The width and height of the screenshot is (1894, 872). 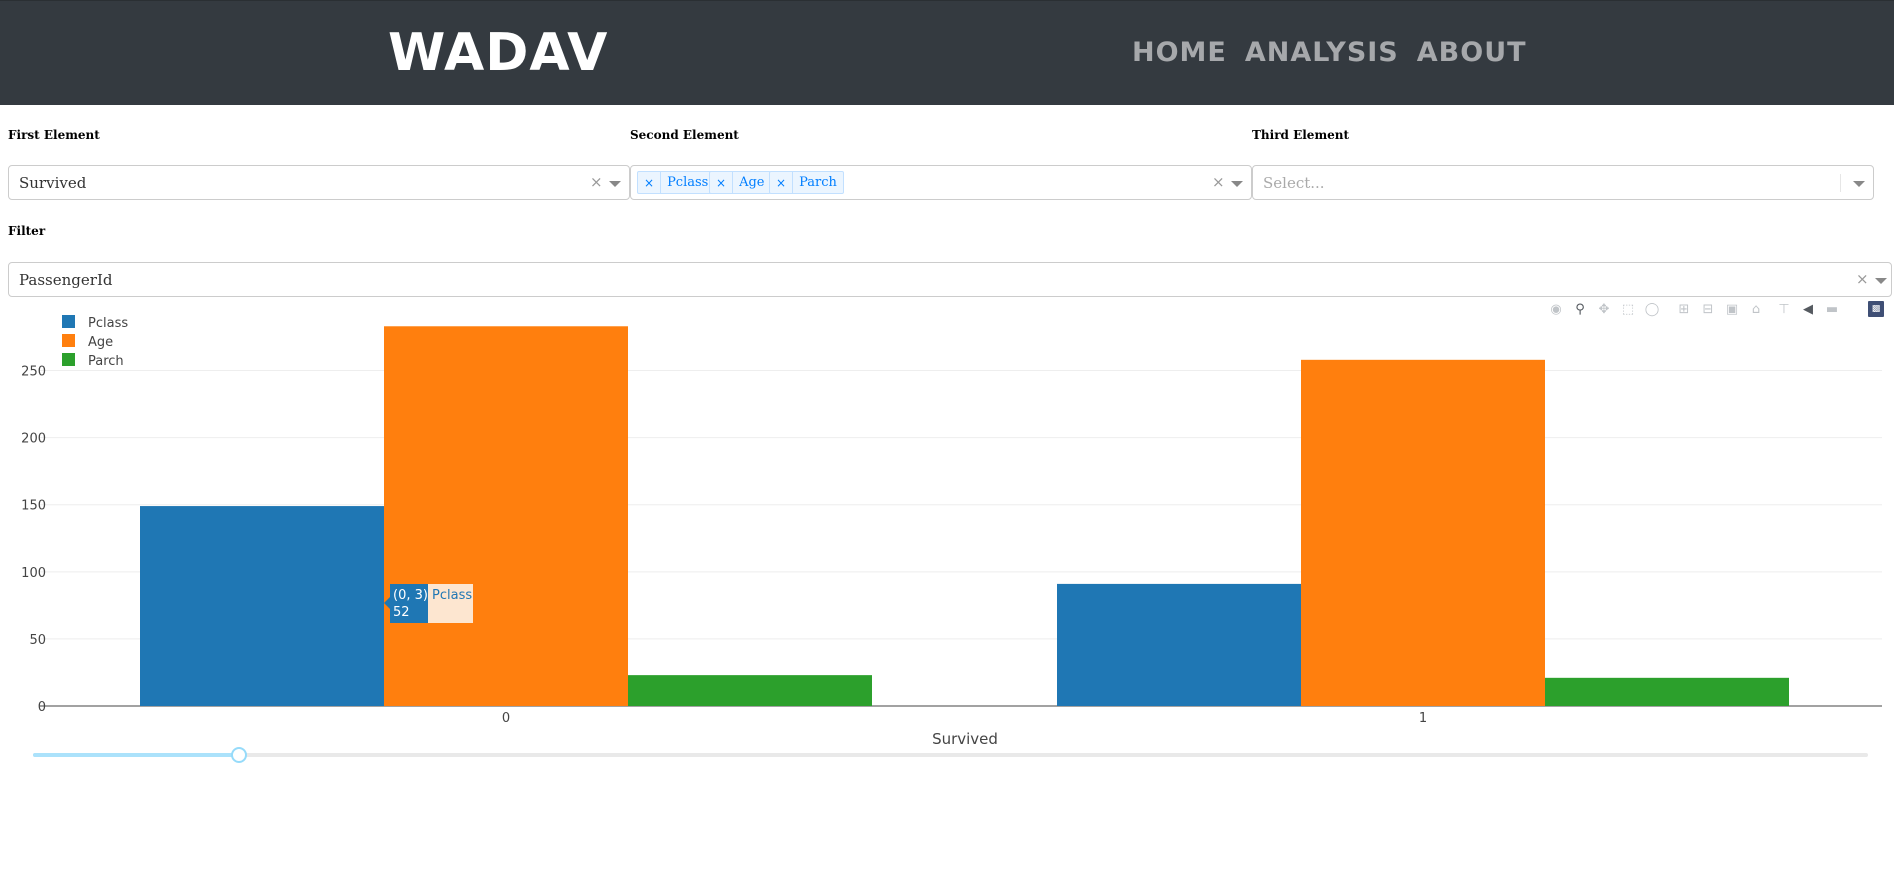 I want to click on y-tick-label: 100, so click(x=33, y=573).